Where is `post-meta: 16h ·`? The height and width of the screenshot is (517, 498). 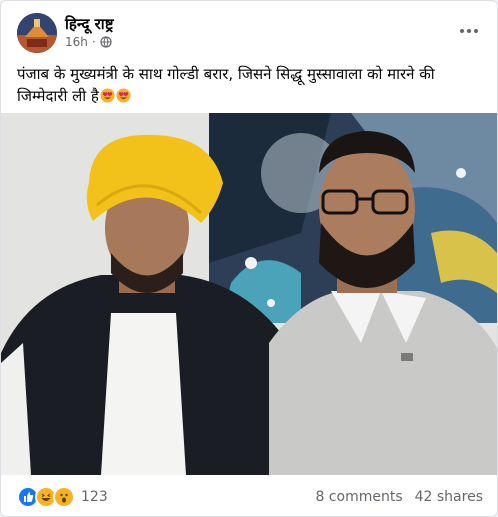
post-meta: 16h · is located at coordinates (88, 42).